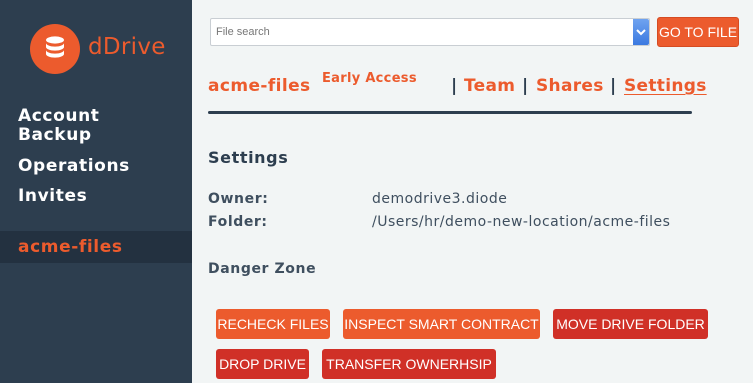  What do you see at coordinates (127, 47) in the screenshot?
I see `app-name: dDrive` at bounding box center [127, 47].